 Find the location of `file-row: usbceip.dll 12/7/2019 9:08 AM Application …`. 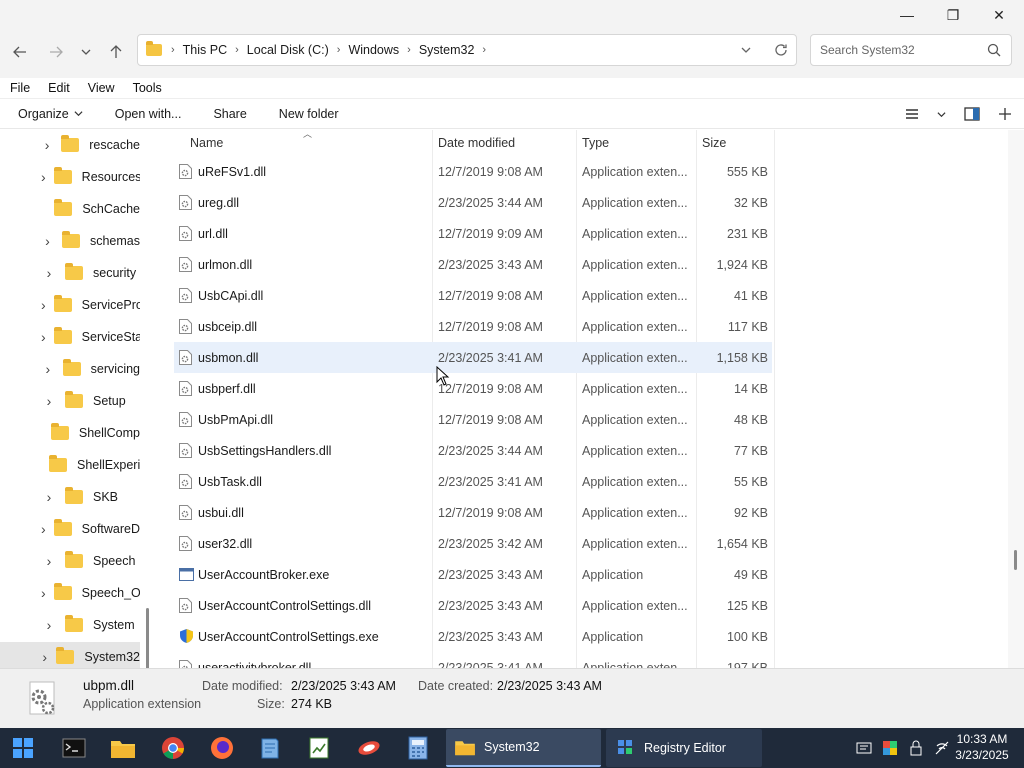

file-row: usbceip.dll 12/7/2019 9:08 AM Application … is located at coordinates (473, 326).